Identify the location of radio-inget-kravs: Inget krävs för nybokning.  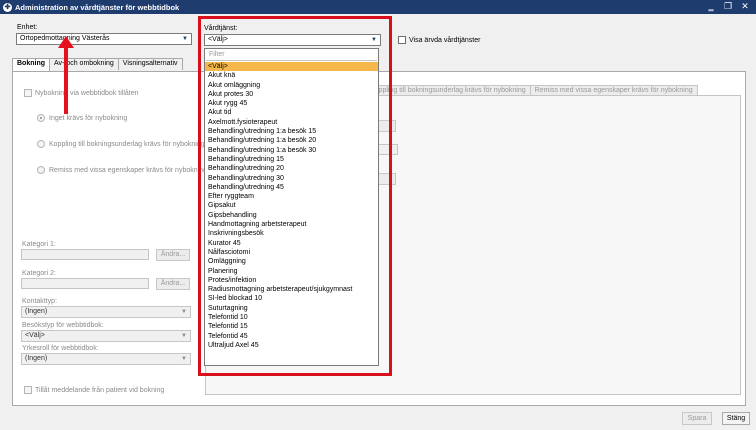
(82, 118).